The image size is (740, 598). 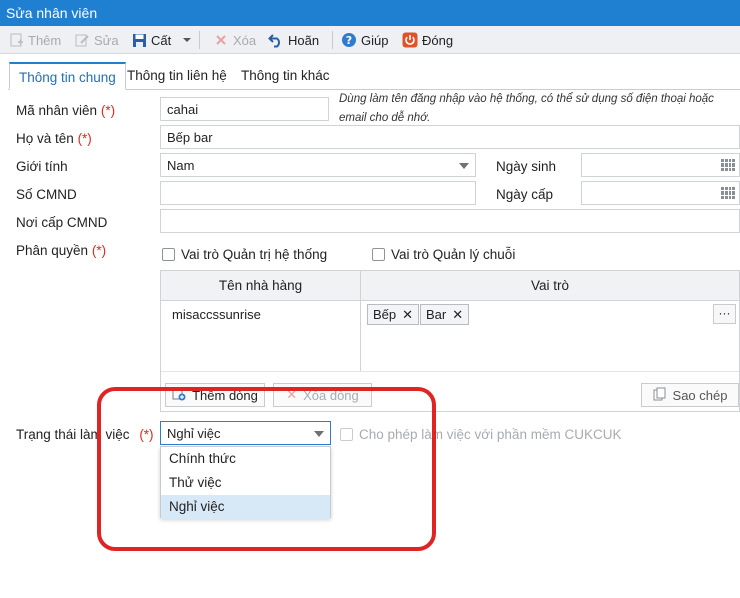 I want to click on window-titlebar: Sửa nhân viên, so click(x=370, y=13).